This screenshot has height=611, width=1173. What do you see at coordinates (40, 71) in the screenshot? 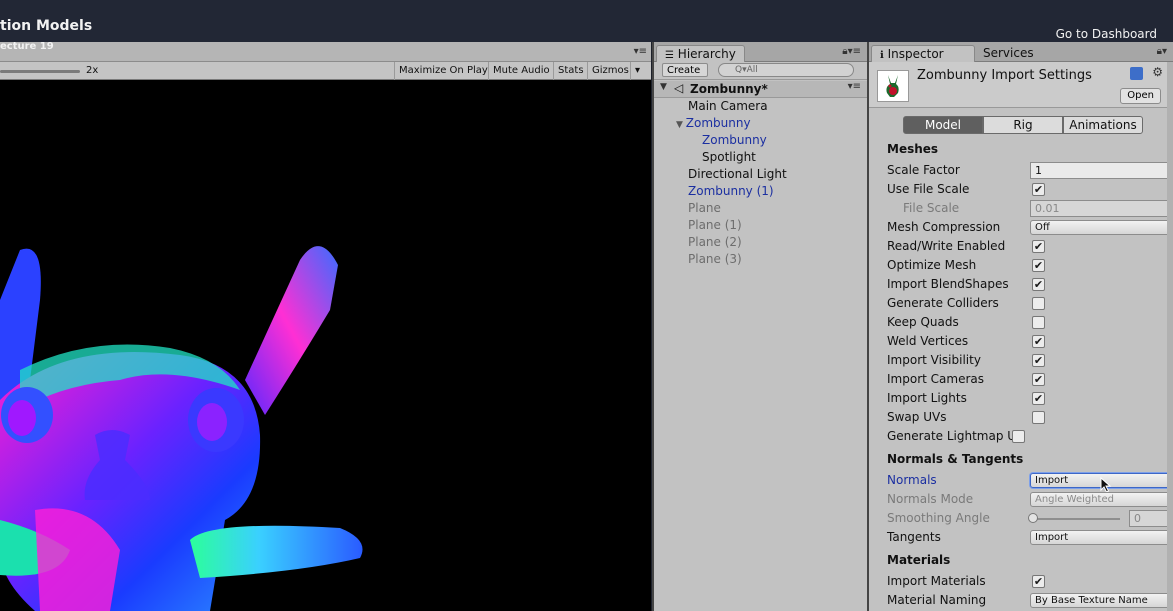
I see `scale-slider` at bounding box center [40, 71].